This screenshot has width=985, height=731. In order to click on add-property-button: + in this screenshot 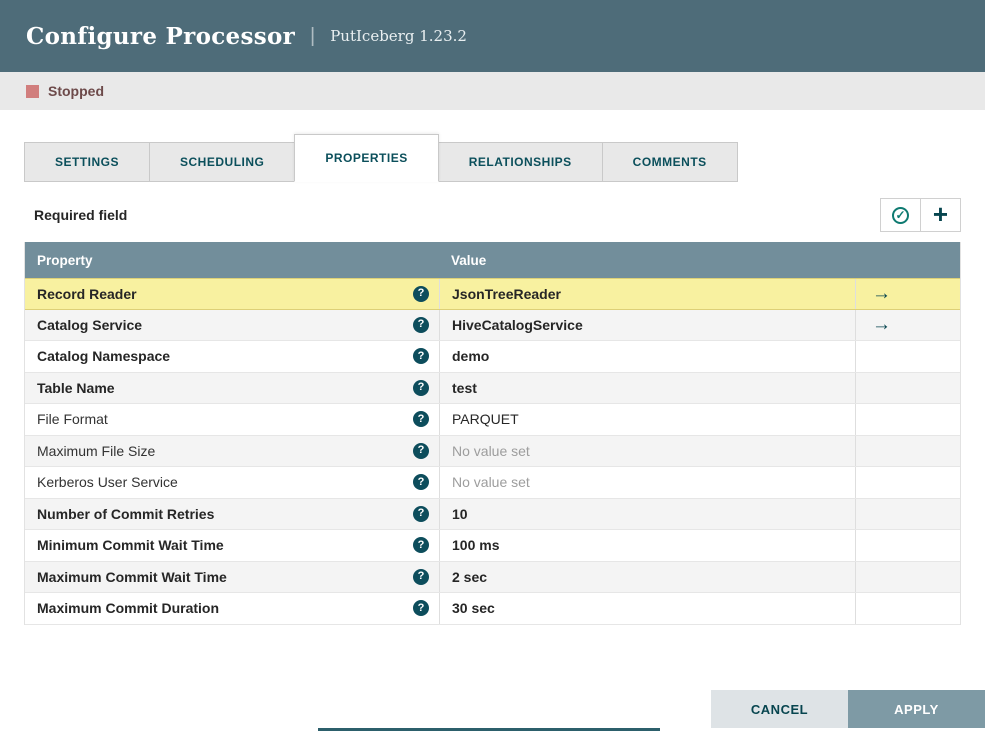, I will do `click(940, 215)`.